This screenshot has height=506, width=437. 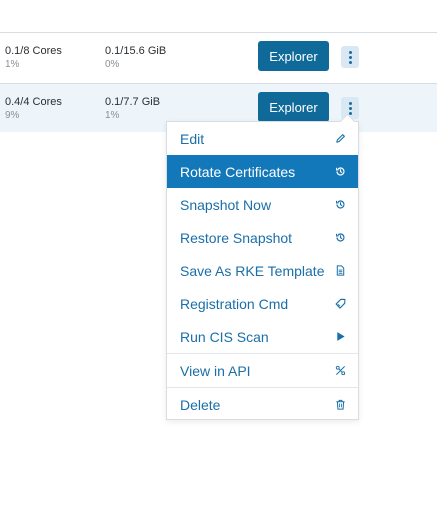 I want to click on menu-item-delete: Delete, so click(x=262, y=404).